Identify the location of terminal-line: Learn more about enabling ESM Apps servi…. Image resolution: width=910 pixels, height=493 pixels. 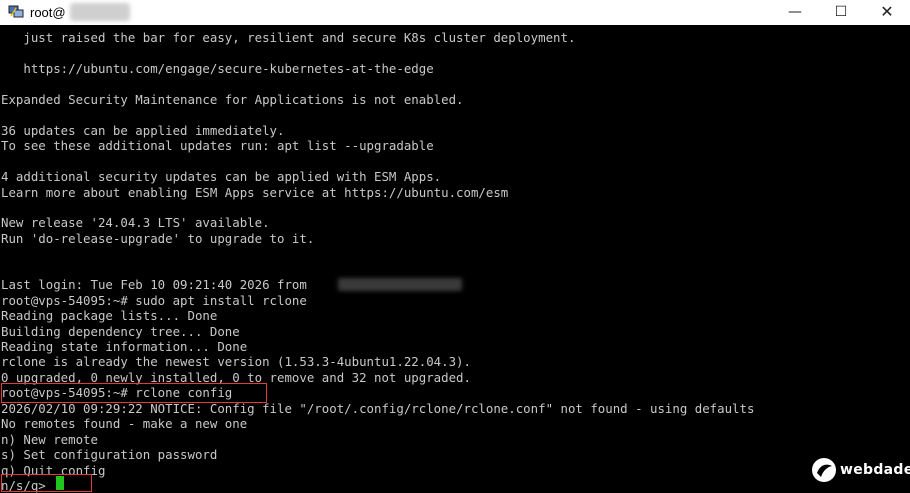
(255, 192).